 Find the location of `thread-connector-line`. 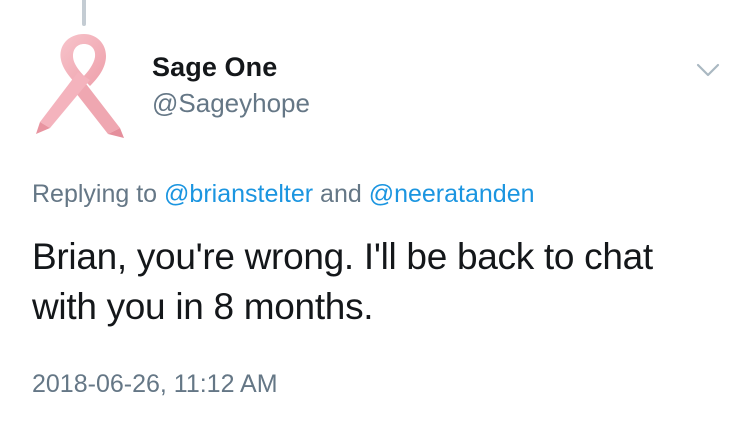

thread-connector-line is located at coordinates (84, 13).